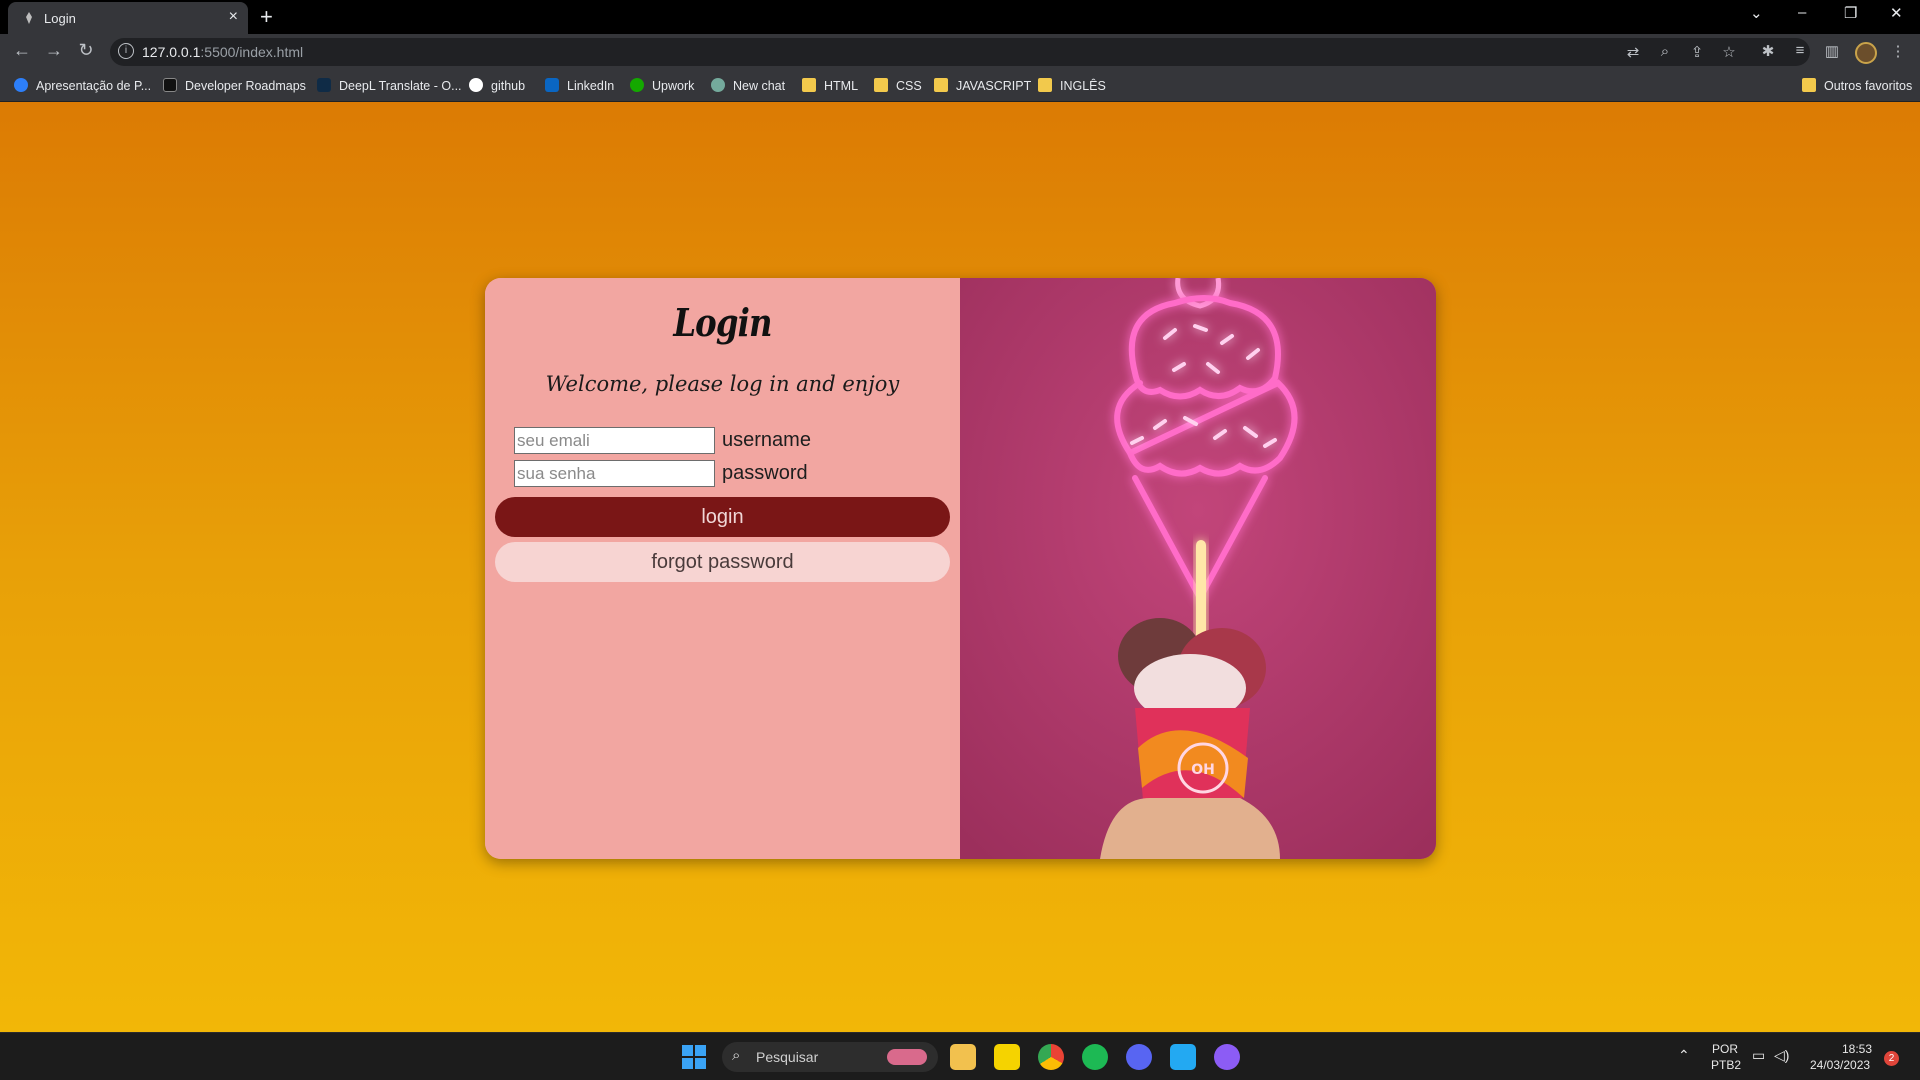 This screenshot has width=1920, height=1080. What do you see at coordinates (1802, 12) in the screenshot?
I see `minimize-button: –` at bounding box center [1802, 12].